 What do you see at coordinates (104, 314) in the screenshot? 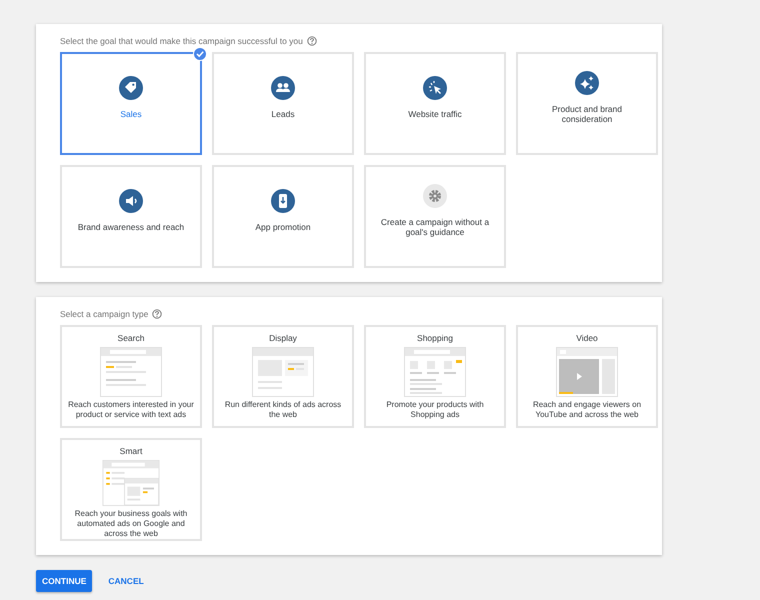
I see `type-prompt: Select a campaign type` at bounding box center [104, 314].